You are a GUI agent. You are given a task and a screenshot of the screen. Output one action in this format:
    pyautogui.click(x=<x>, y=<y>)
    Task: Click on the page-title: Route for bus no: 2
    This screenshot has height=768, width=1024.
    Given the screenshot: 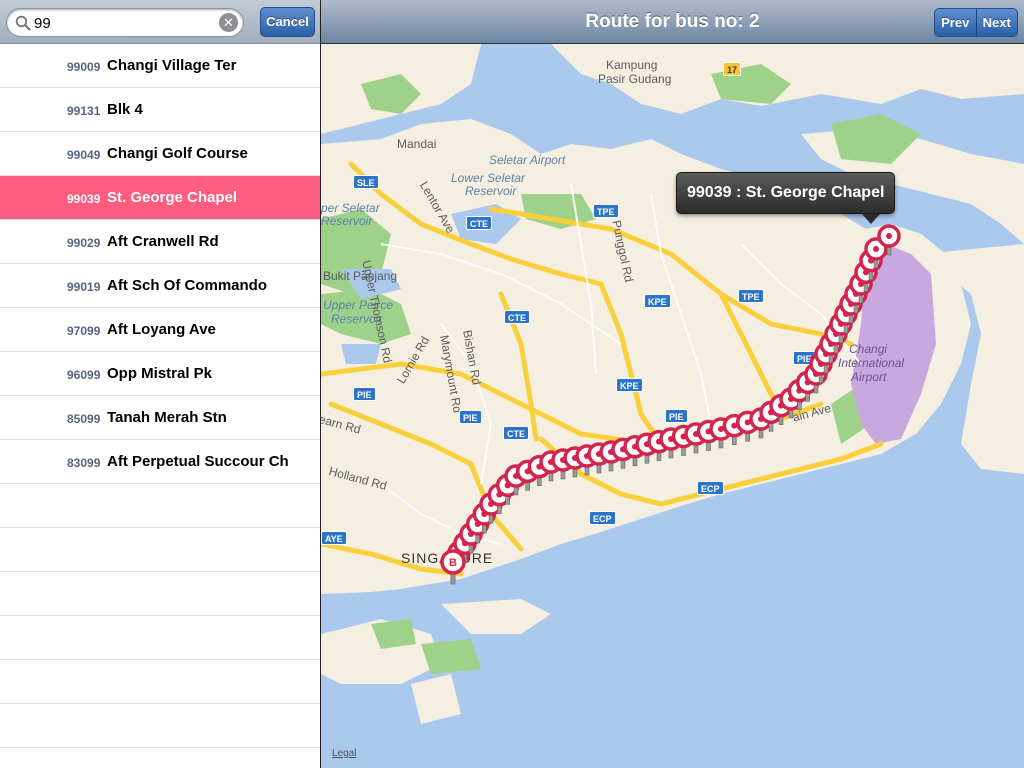 What is the action you would take?
    pyautogui.click(x=672, y=21)
    